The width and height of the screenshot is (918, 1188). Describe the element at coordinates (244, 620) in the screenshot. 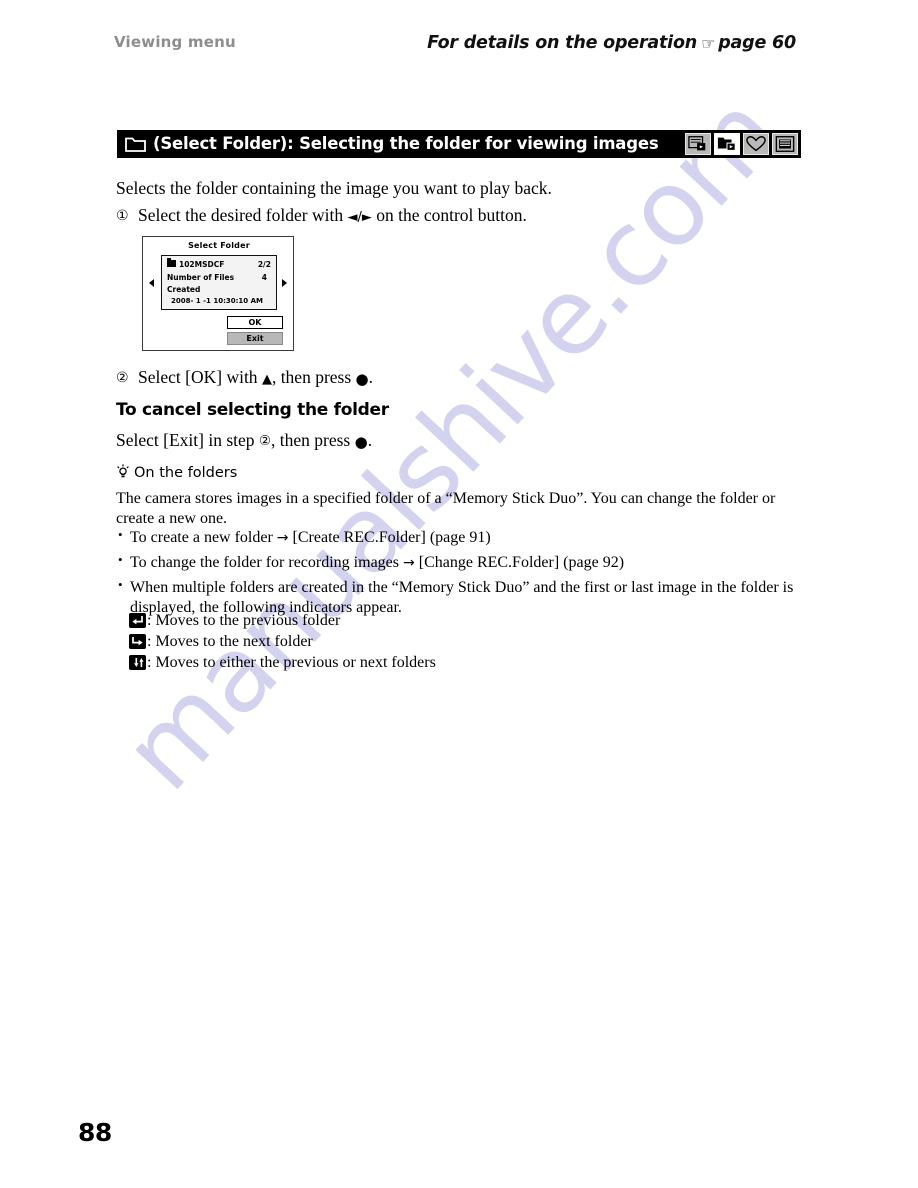

I see `indicator-label: : Moves to the previous folder` at that location.